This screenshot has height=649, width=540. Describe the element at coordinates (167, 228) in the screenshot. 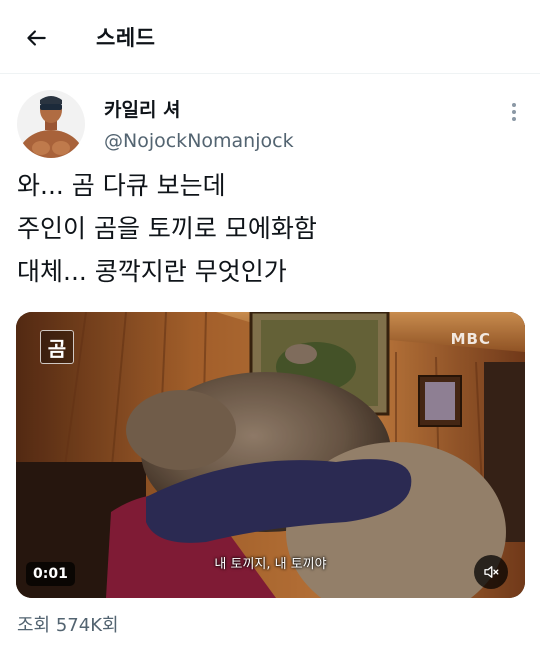

I see `tweet-text-line: 주인이 곰을 토끼로 모에화함` at that location.